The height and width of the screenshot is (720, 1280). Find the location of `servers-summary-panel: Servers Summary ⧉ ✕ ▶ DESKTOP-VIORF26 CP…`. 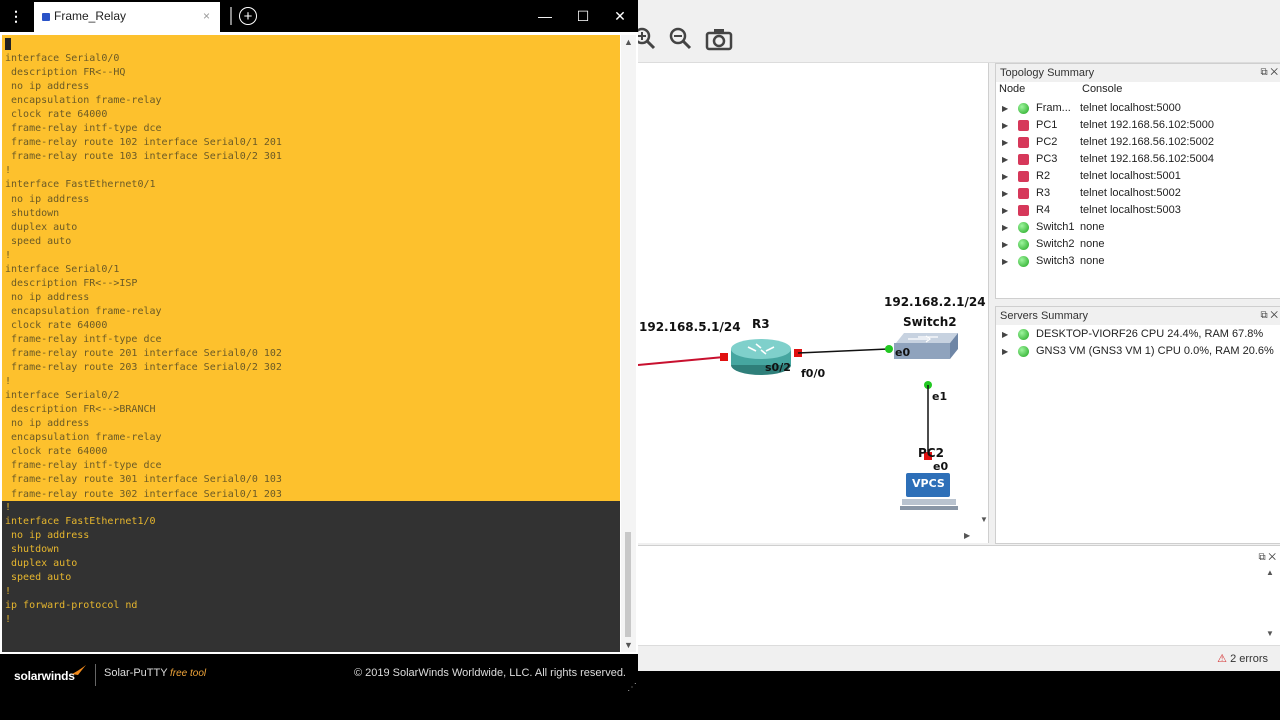

servers-summary-panel: Servers Summary ⧉ ✕ ▶ DESKTOP-VIORF26 CP… is located at coordinates (1137, 425).